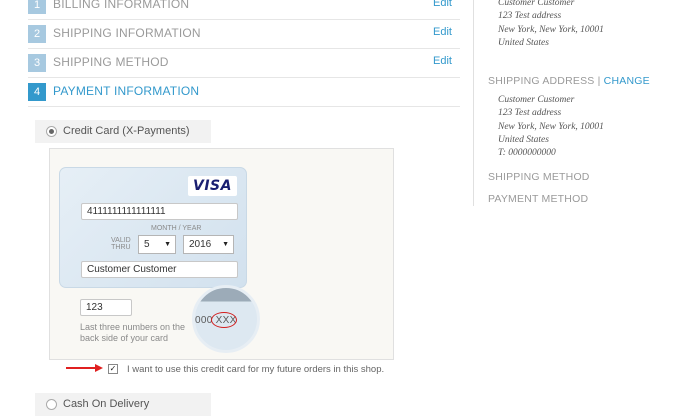  Describe the element at coordinates (208, 244) in the screenshot. I see `expiry-year-select: 2016 ▼` at that location.